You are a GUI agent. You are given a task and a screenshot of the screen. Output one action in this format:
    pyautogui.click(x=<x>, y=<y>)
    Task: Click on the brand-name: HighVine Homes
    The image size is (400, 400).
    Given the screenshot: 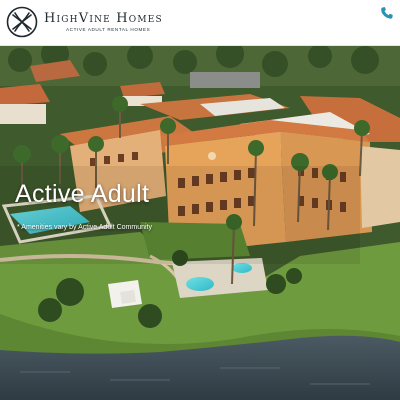 What is the action you would take?
    pyautogui.click(x=103, y=18)
    